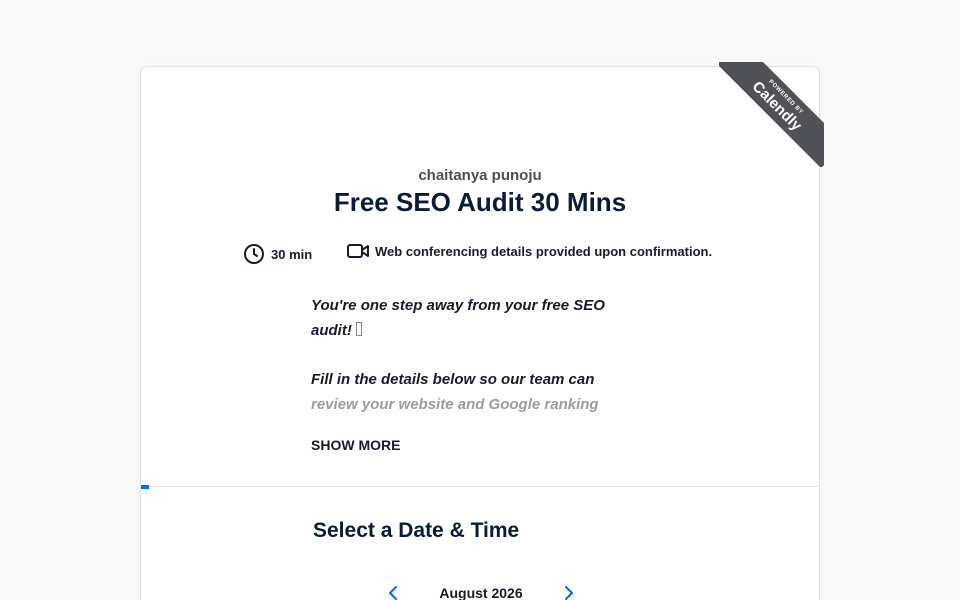  What do you see at coordinates (358, 251) in the screenshot?
I see `video-camera-icon` at bounding box center [358, 251].